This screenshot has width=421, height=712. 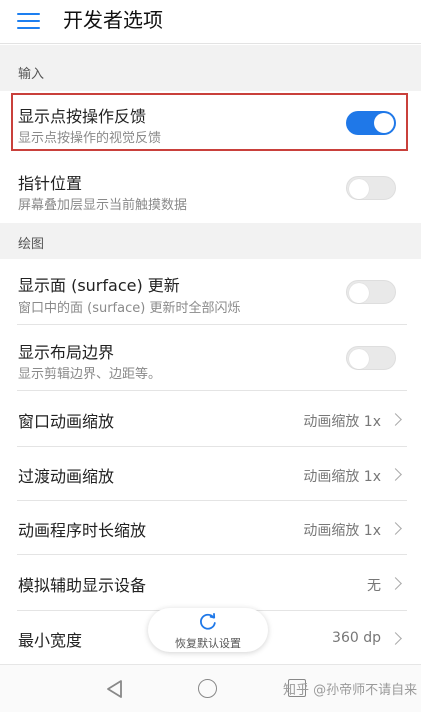 I want to click on setting-secondary-display: 模拟辅助显示设备 无, so click(x=210, y=583).